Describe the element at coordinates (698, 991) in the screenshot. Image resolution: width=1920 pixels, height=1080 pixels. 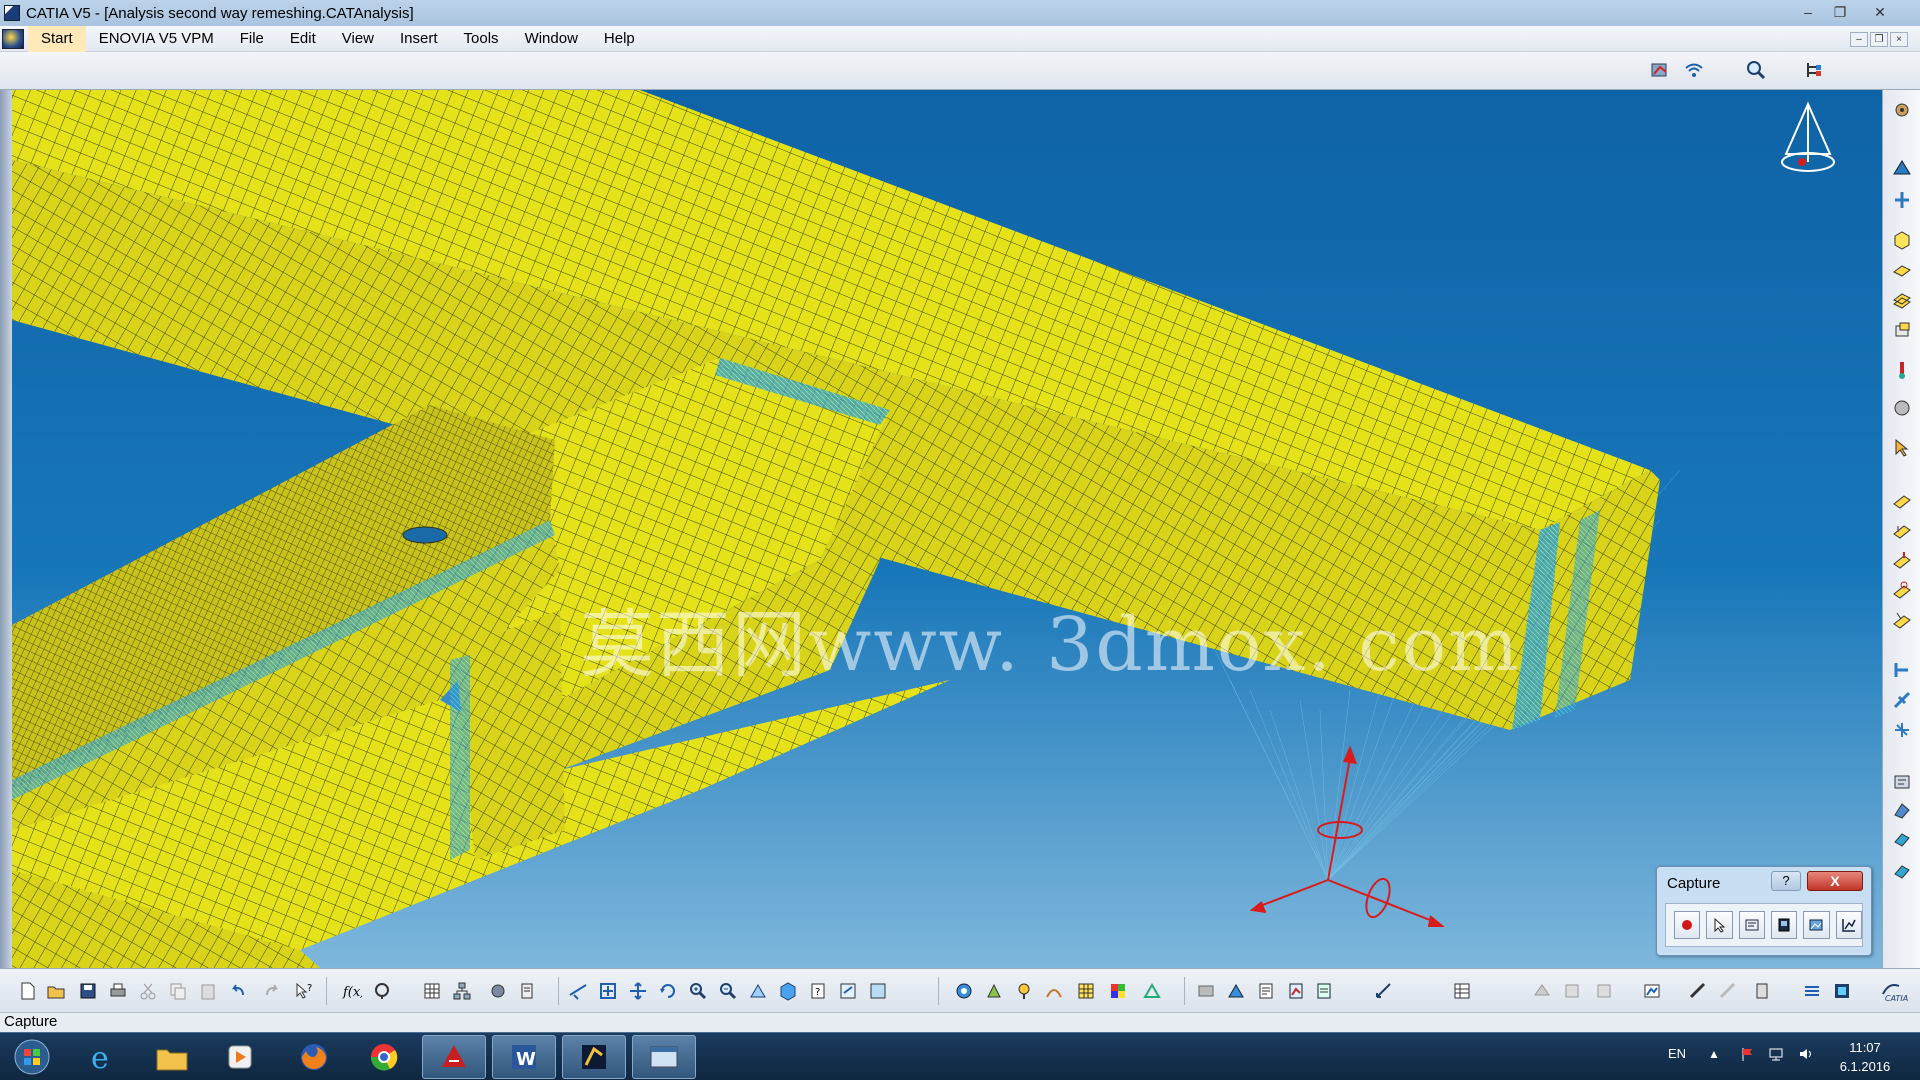
I see `zoom-in-icon` at that location.